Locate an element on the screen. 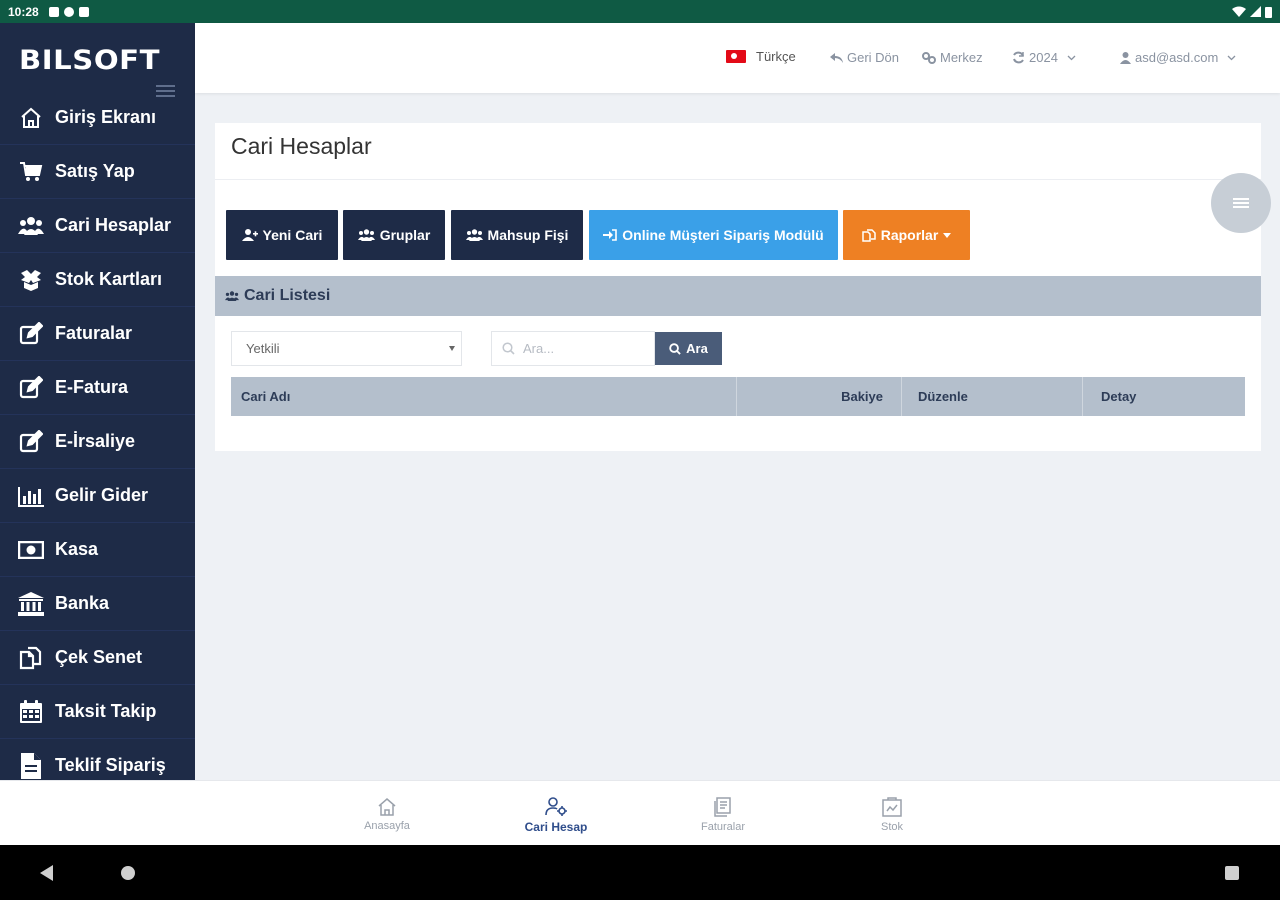 This screenshot has width=1280, height=900. bottom-nav-invoices: Faturalar is located at coordinates (723, 815).